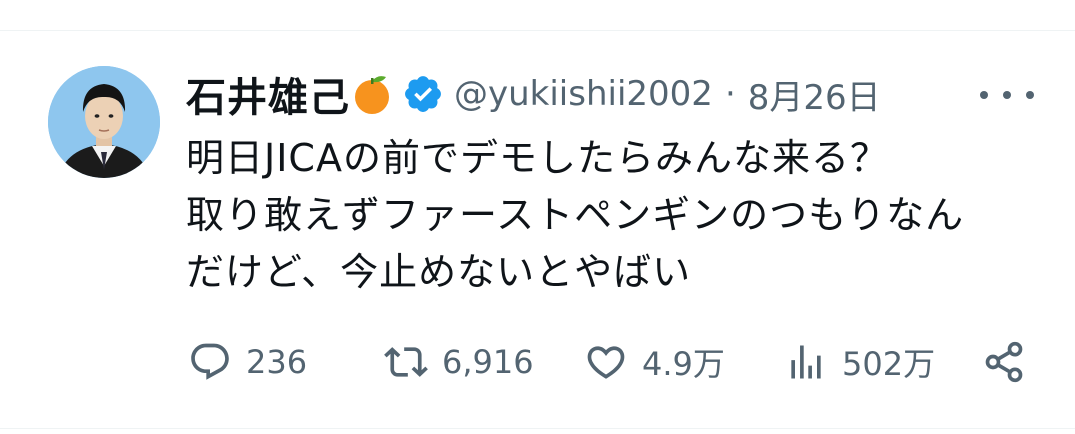 The height and width of the screenshot is (434, 1075). I want to click on share-button, so click(1004, 362).